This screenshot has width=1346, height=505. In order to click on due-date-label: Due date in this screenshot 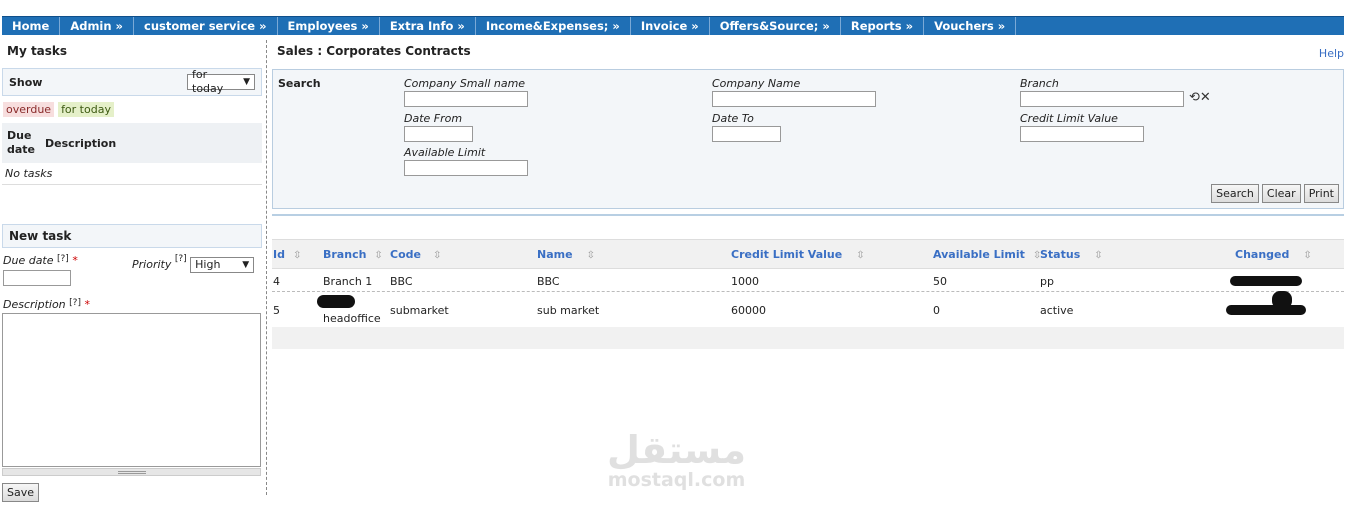, I will do `click(28, 260)`.